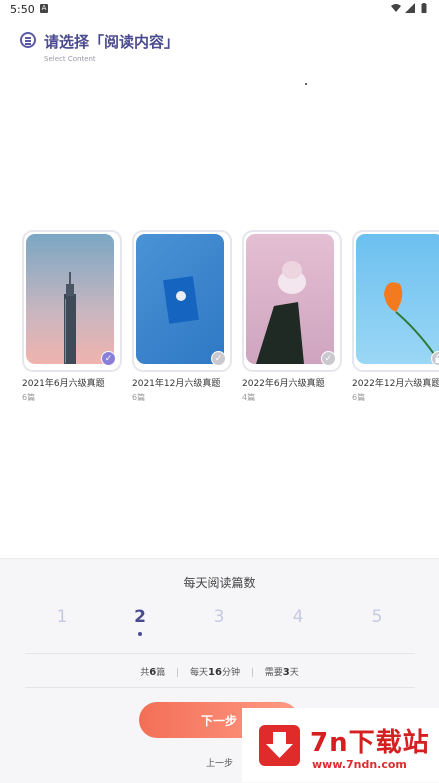 This screenshot has width=439, height=783. Describe the element at coordinates (199, 673) in the screenshot. I see `daily-prefix: 每天` at that location.